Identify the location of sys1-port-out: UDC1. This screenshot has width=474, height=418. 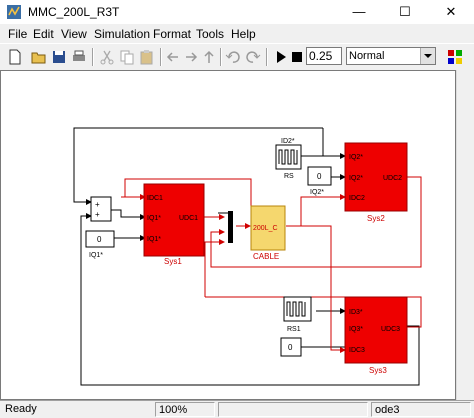
(188, 218).